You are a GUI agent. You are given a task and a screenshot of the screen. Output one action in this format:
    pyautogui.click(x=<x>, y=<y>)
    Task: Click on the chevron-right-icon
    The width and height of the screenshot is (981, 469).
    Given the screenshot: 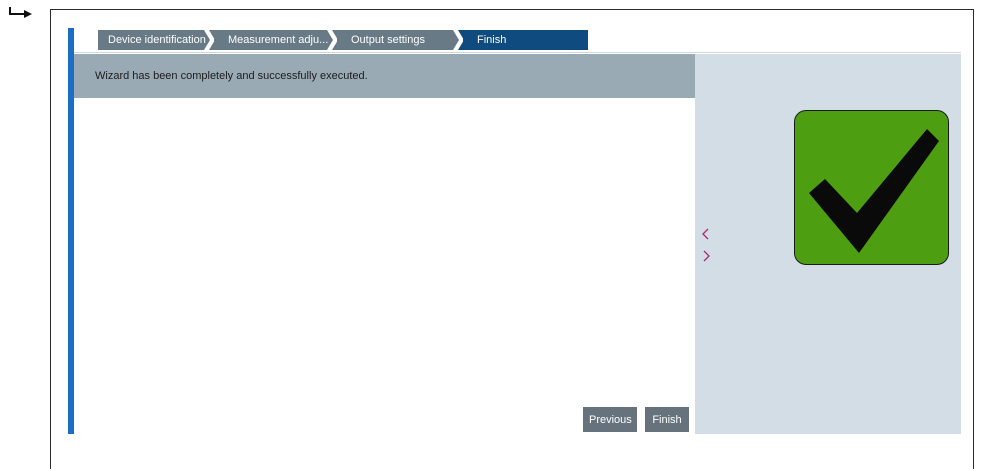 What is the action you would take?
    pyautogui.click(x=706, y=256)
    